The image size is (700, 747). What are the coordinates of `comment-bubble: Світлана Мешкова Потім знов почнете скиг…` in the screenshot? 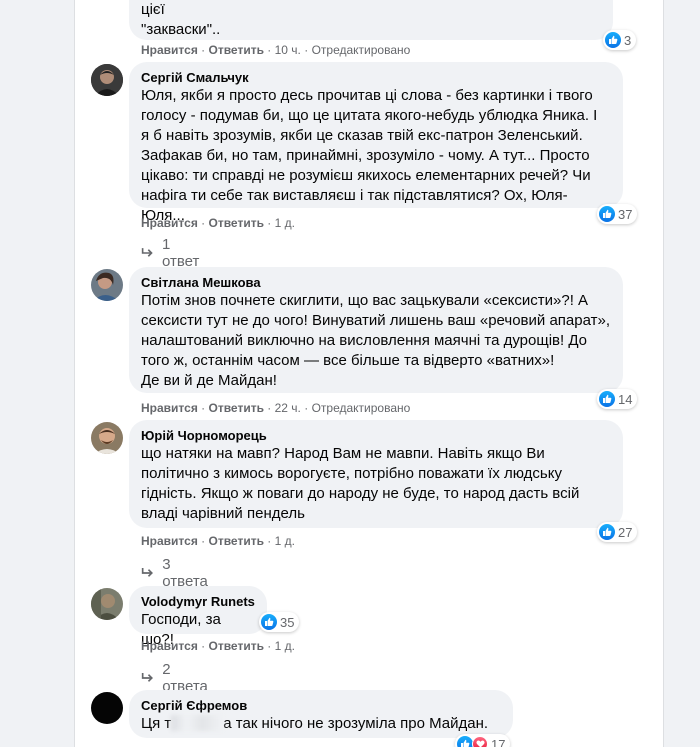 It's located at (376, 330).